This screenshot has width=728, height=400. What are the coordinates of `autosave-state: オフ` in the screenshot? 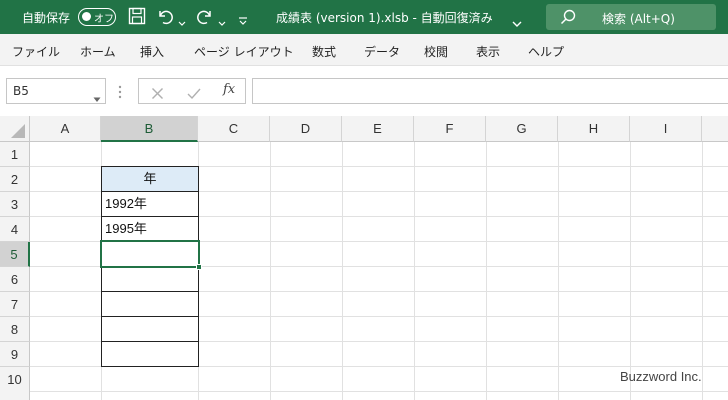 It's located at (104, 19).